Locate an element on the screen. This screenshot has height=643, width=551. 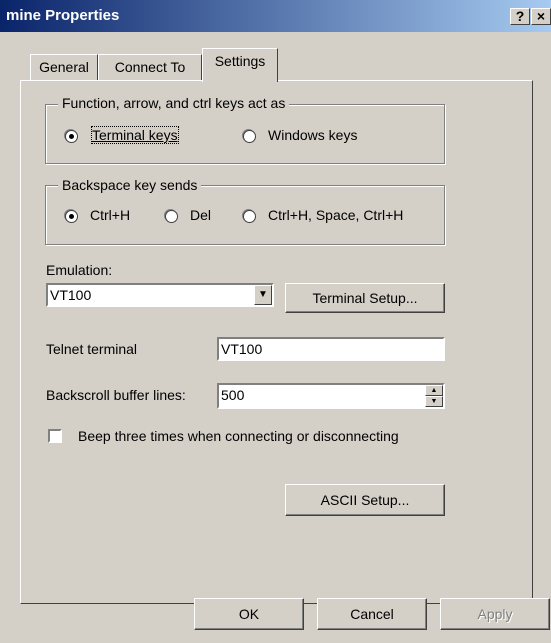
spinner: ▲ ▼ is located at coordinates (434, 396).